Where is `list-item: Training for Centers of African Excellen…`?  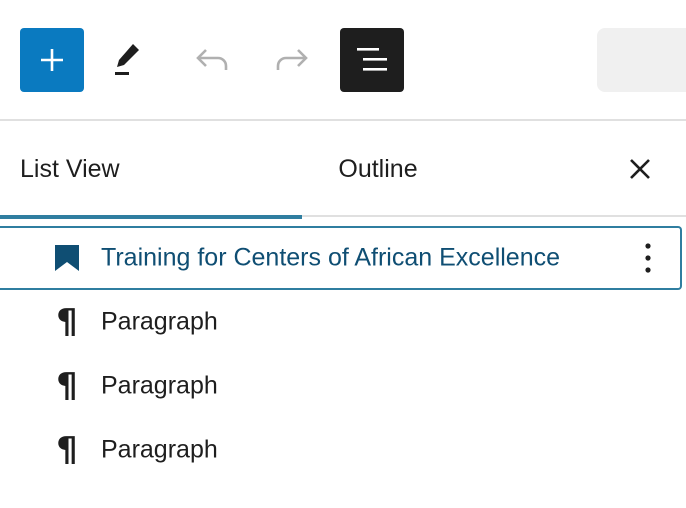 list-item: Training for Centers of African Excellen… is located at coordinates (341, 258).